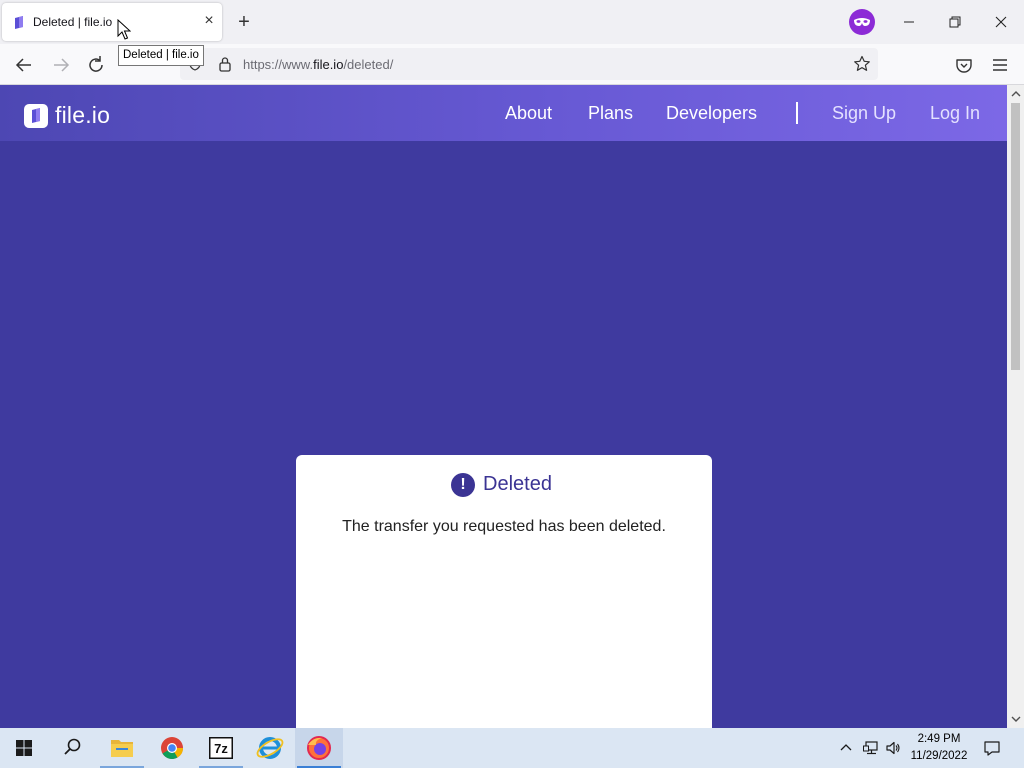 This screenshot has height=768, width=1024. I want to click on url-text: https://www.file.io/deleted/, so click(318, 64).